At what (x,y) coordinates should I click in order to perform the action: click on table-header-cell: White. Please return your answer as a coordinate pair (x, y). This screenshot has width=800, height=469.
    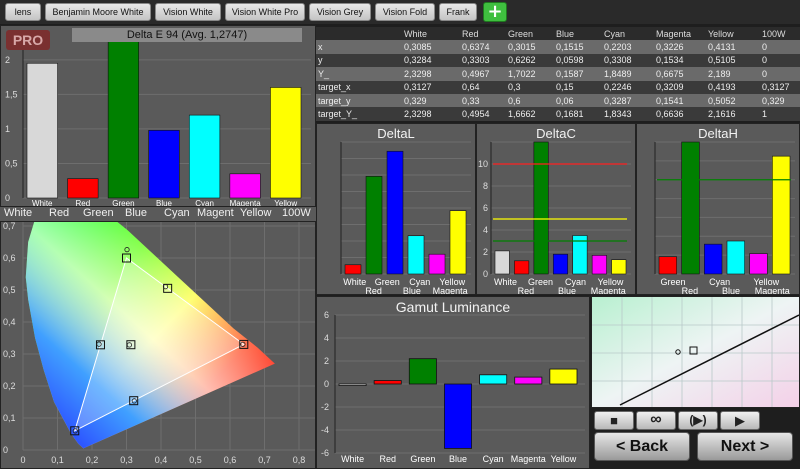
    Looking at the image, I should click on (431, 34).